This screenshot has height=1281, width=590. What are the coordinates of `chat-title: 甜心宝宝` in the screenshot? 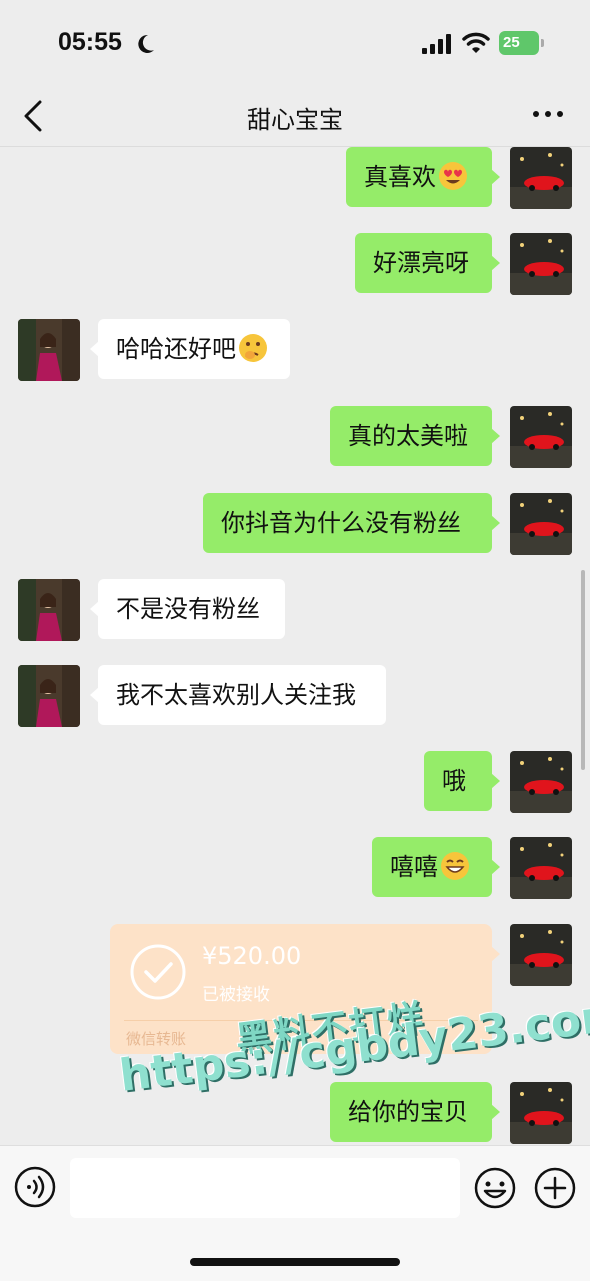 It's located at (295, 120).